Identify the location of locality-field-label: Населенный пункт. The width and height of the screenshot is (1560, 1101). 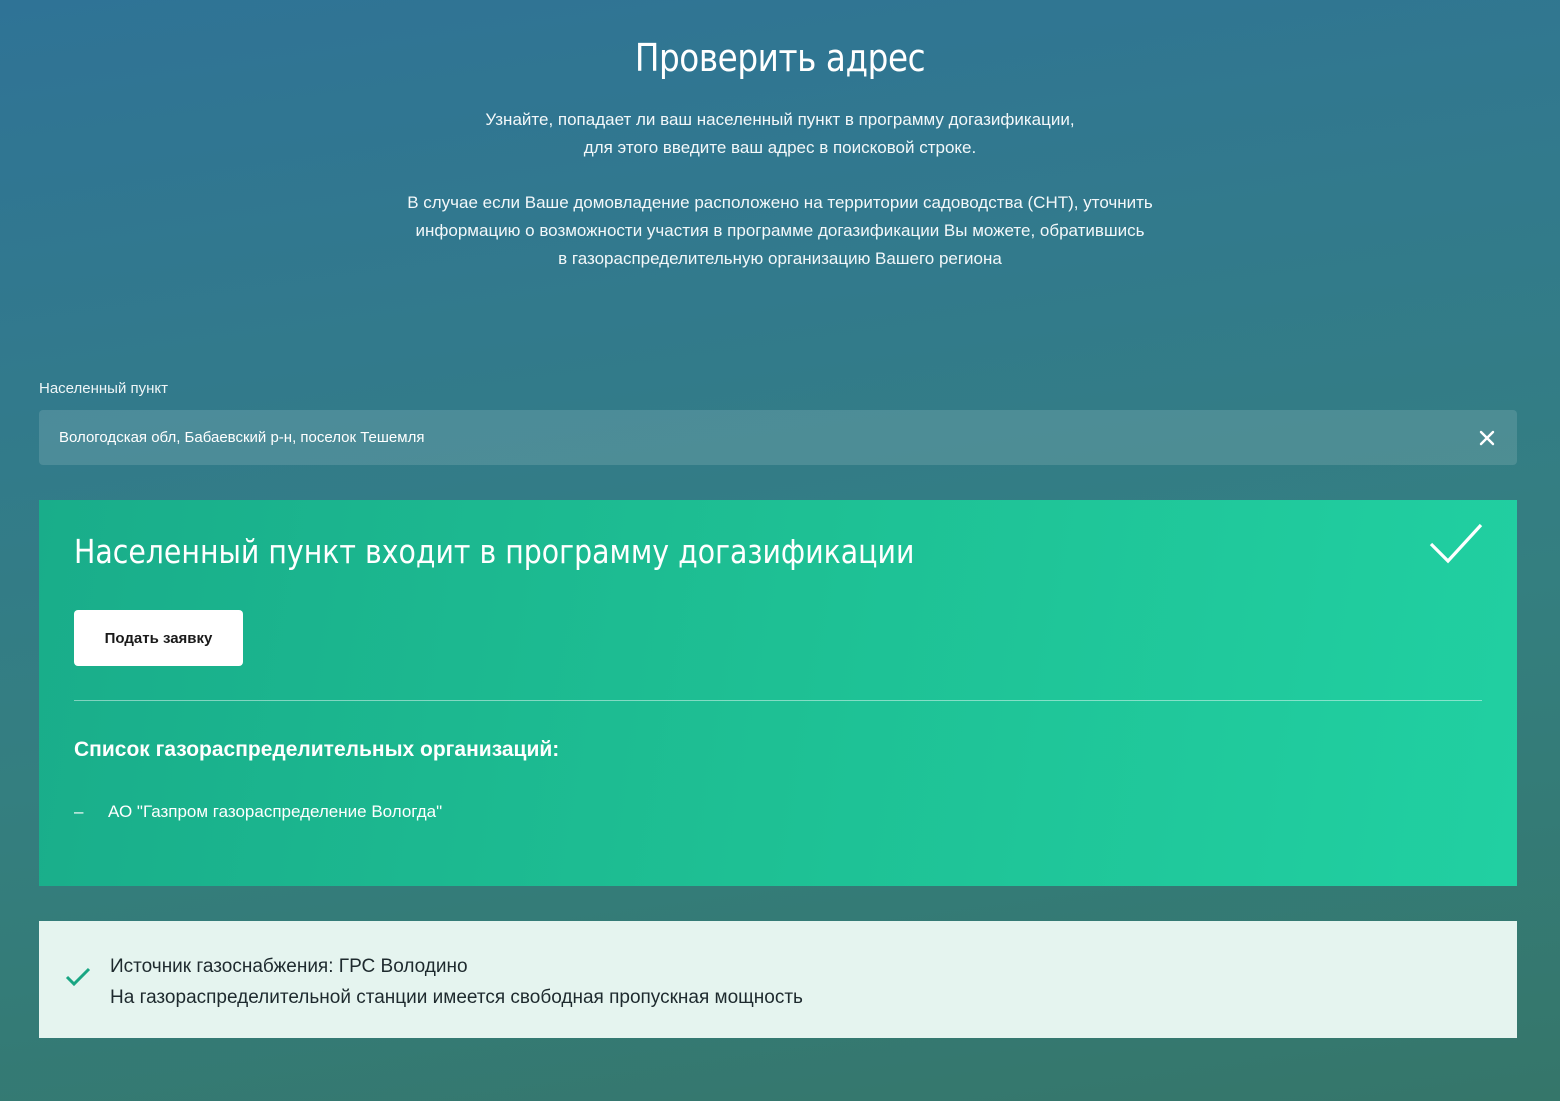
(104, 388).